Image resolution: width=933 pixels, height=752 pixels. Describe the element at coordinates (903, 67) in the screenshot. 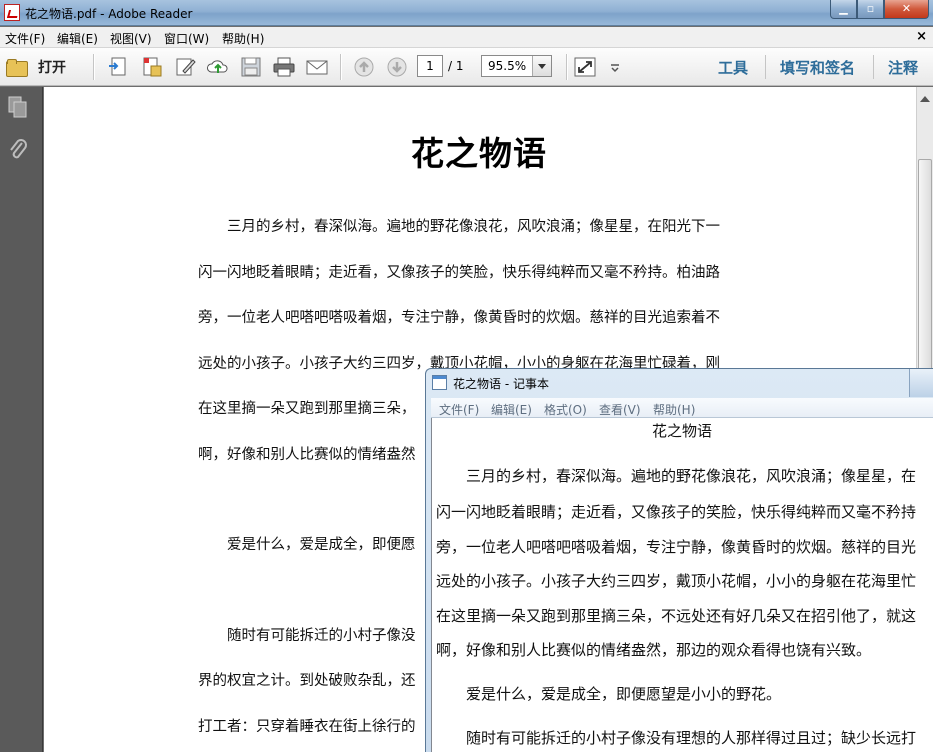

I see `comment-pane-button: 注释` at that location.